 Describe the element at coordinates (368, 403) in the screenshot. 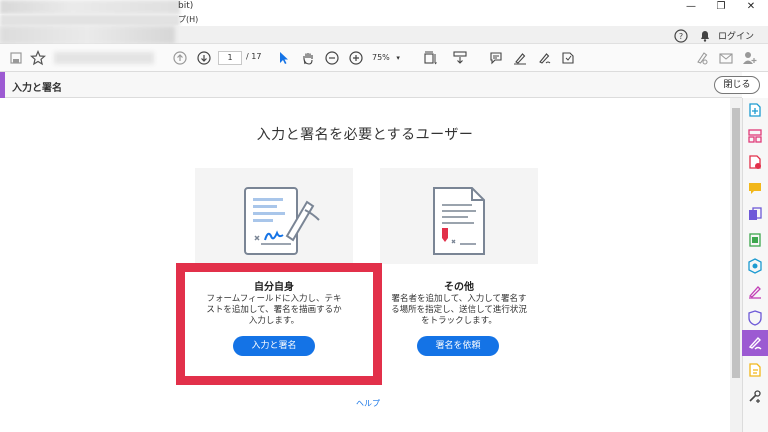

I see `help-link: ヘルプ` at that location.